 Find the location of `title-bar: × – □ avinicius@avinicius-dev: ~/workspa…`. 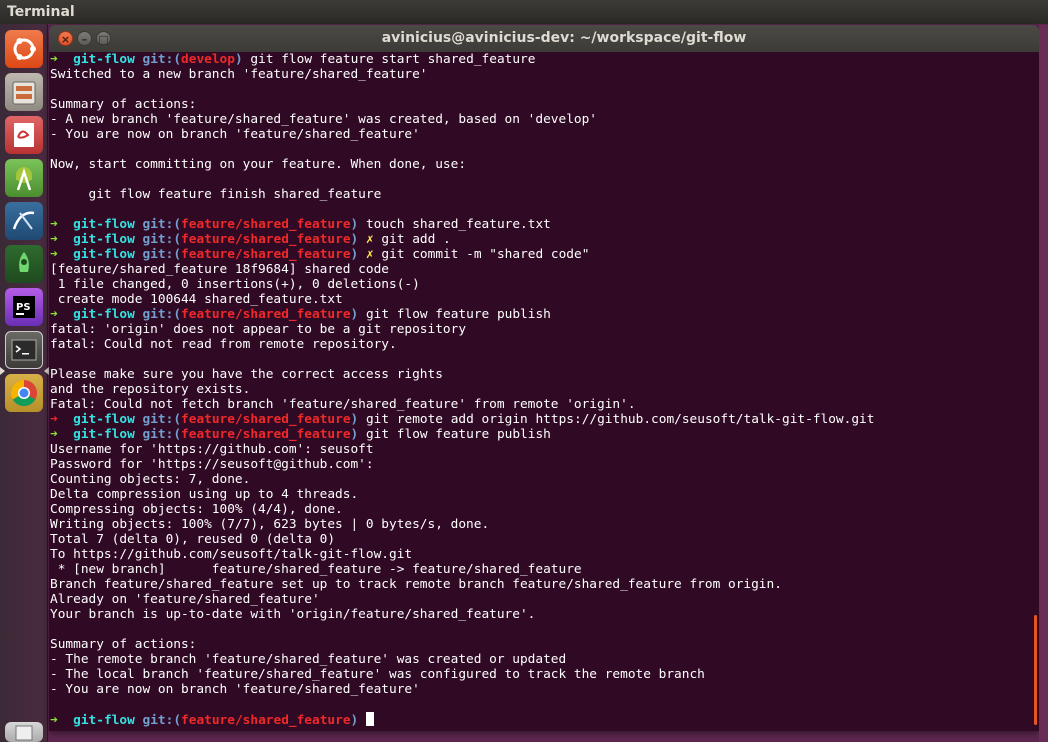

title-bar: × – □ avinicius@avinicius-dev: ~/workspa… is located at coordinates (544, 38).